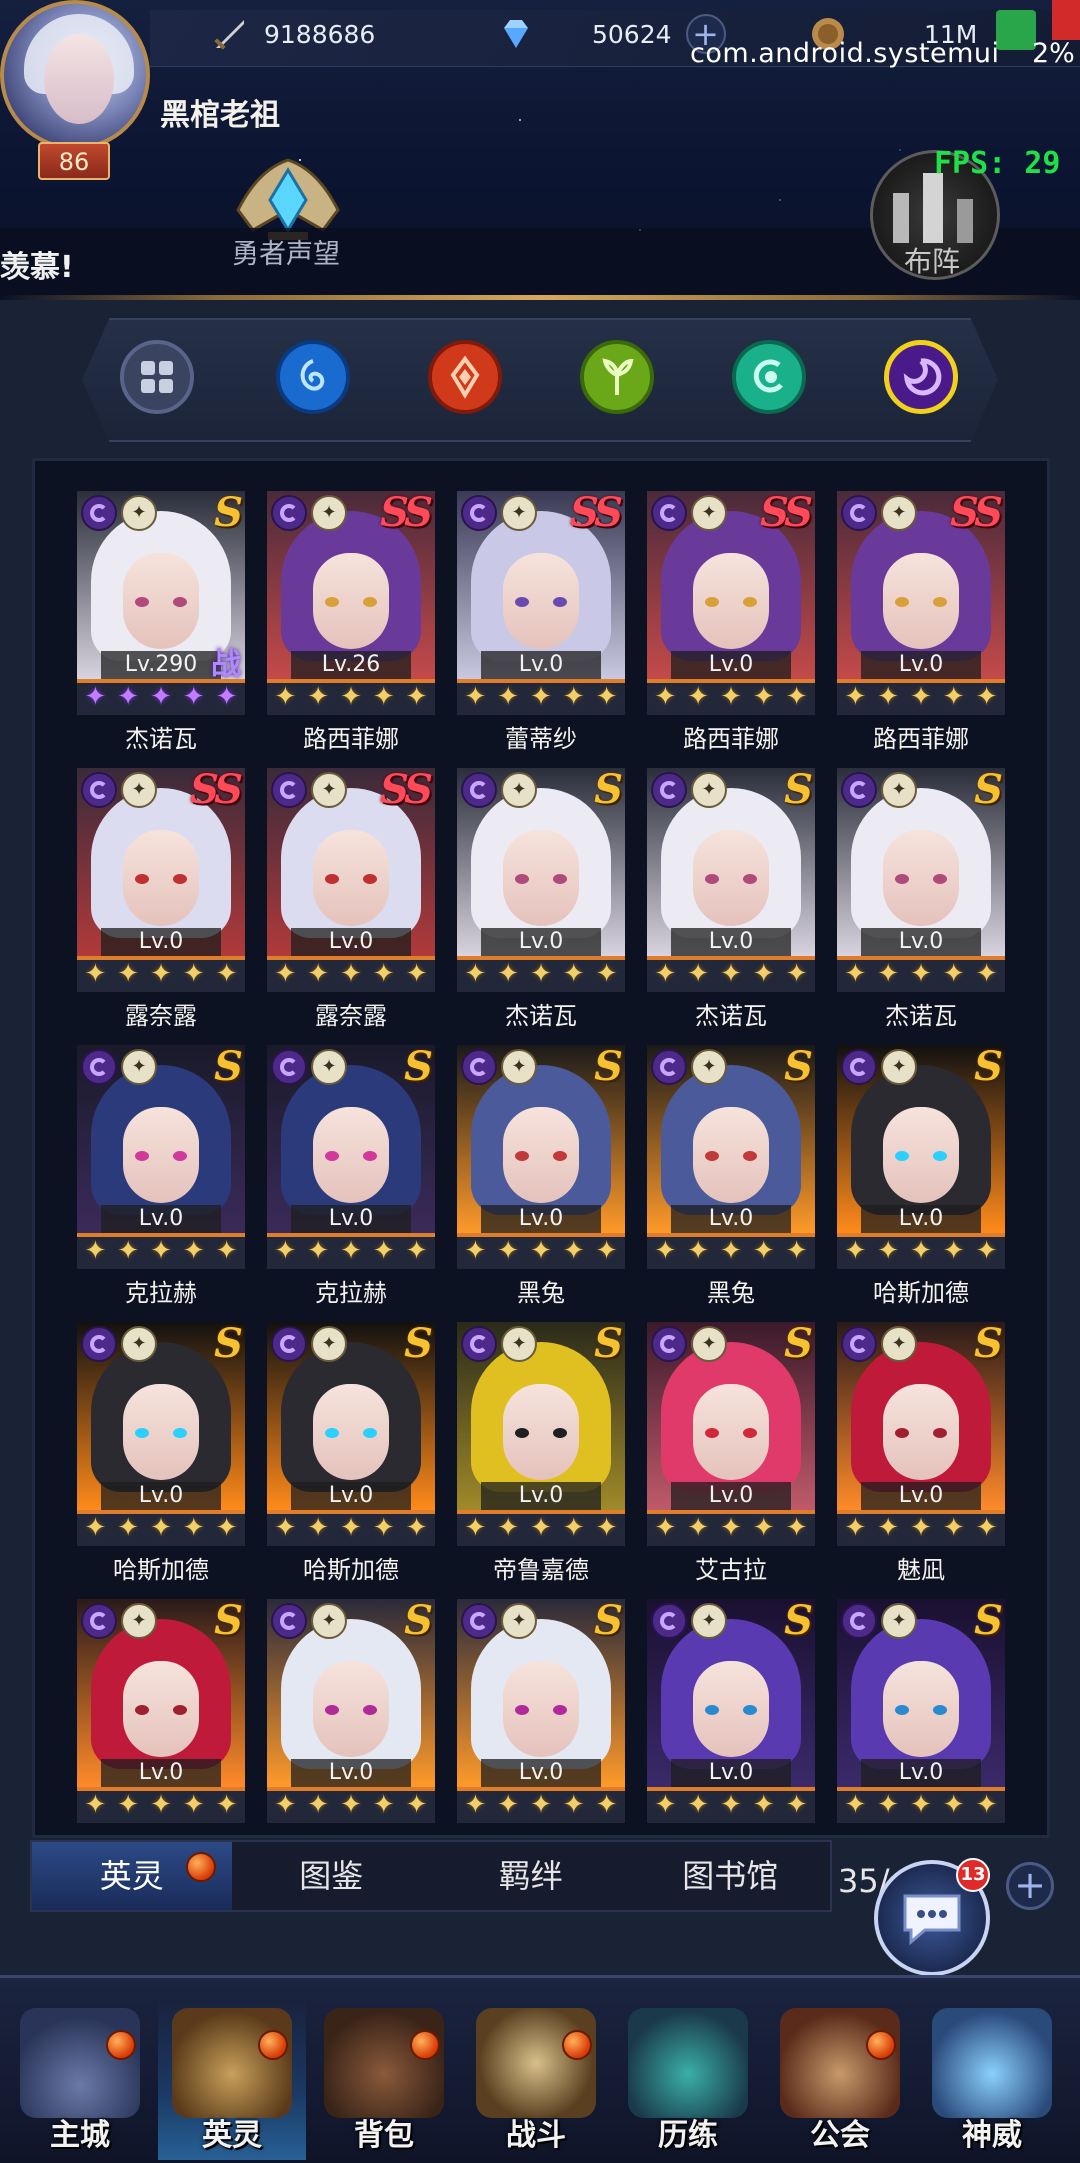  What do you see at coordinates (932, 1920) in the screenshot?
I see `chat-icon` at bounding box center [932, 1920].